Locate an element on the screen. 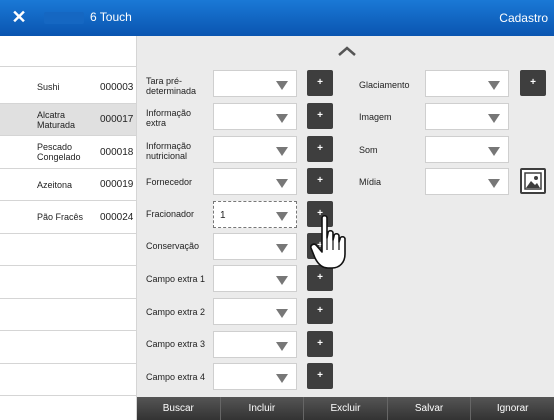  add-info-nutricional-button: + is located at coordinates (320, 149).